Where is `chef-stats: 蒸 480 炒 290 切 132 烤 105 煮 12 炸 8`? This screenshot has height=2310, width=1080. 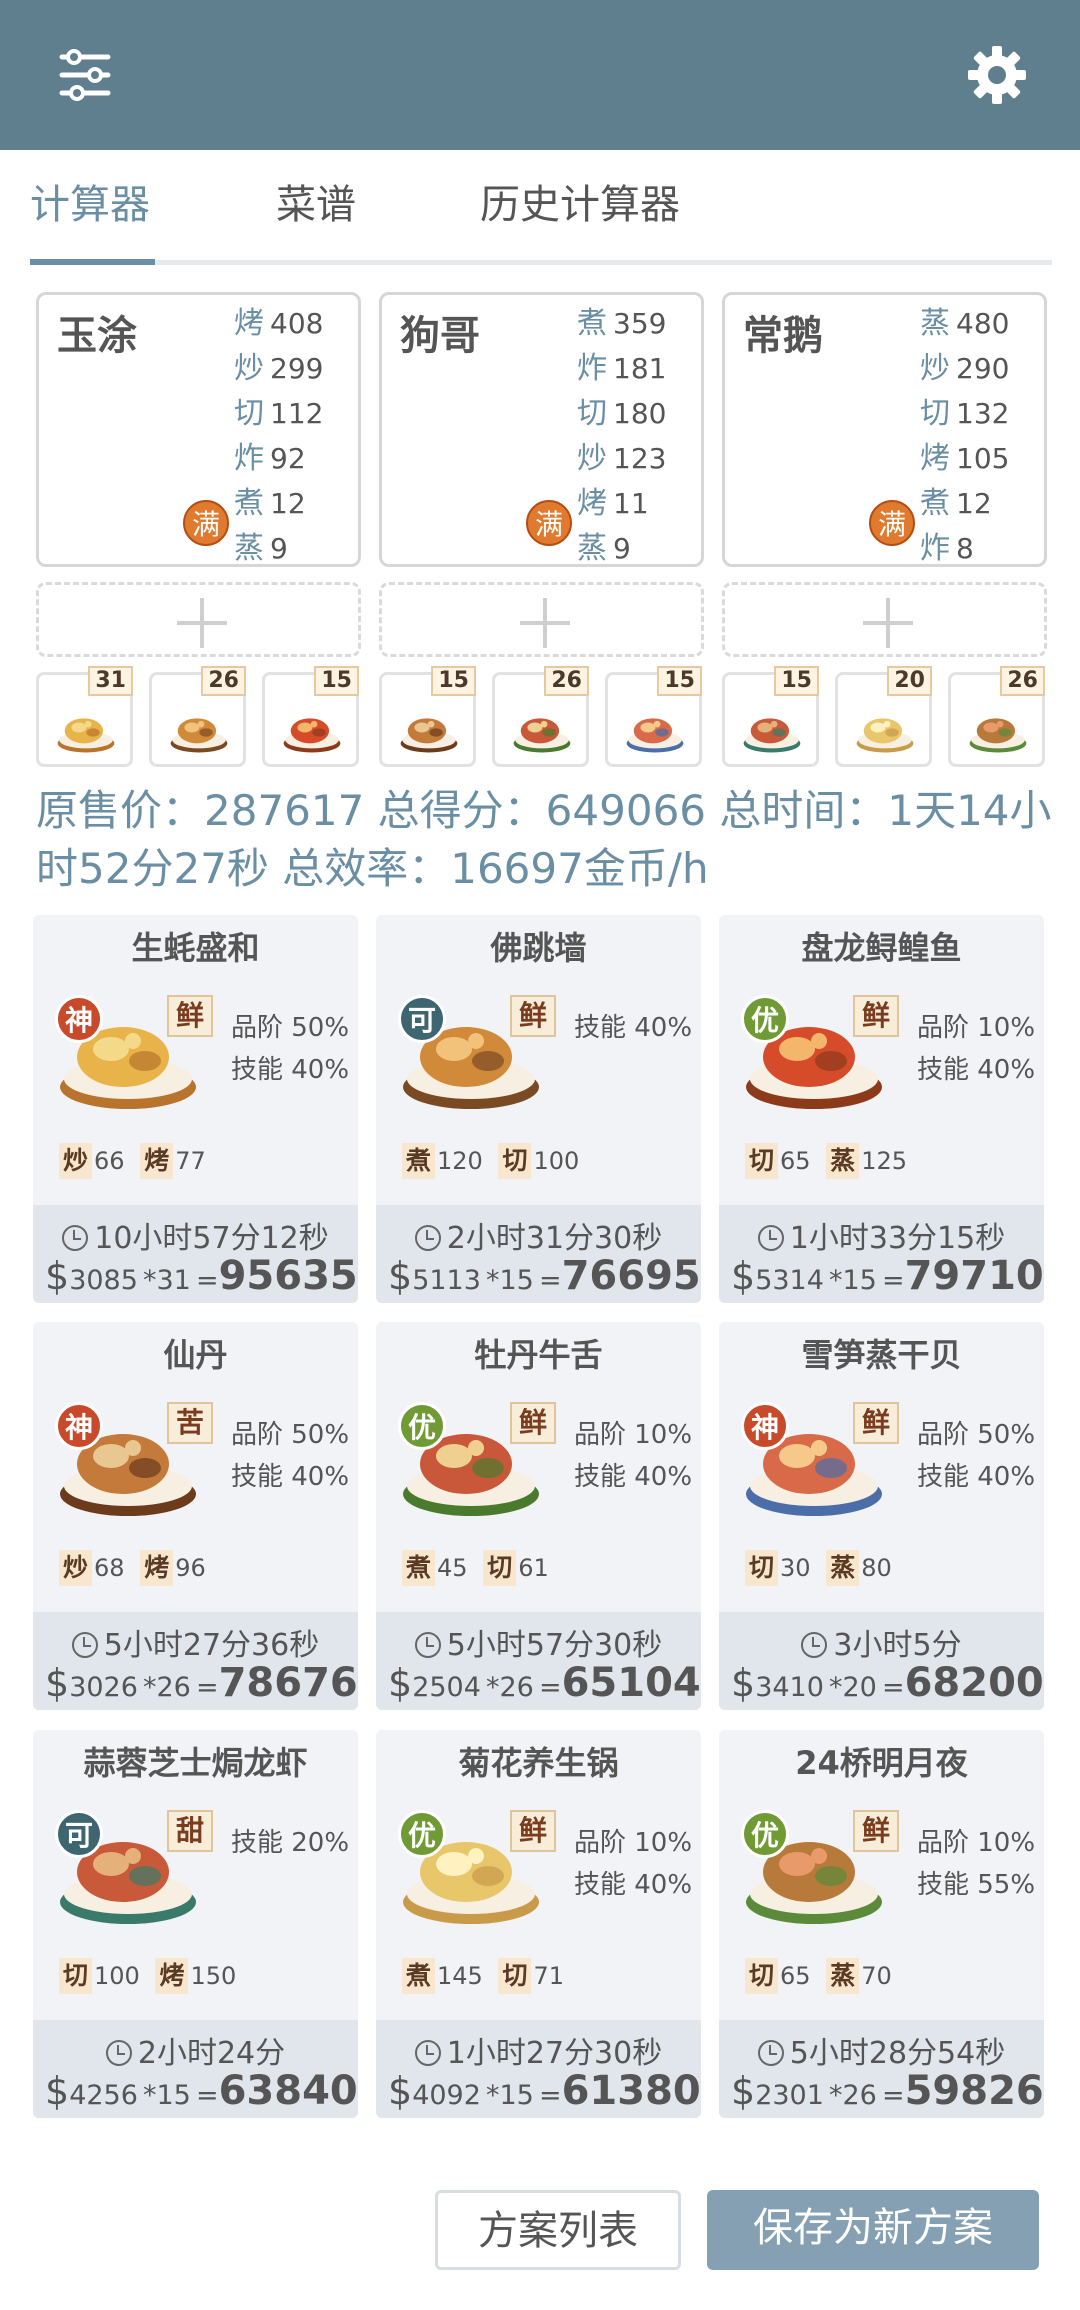
chef-stats: 蒸 480 炒 290 切 132 烤 105 煮 12 炸 8 is located at coordinates (980, 436).